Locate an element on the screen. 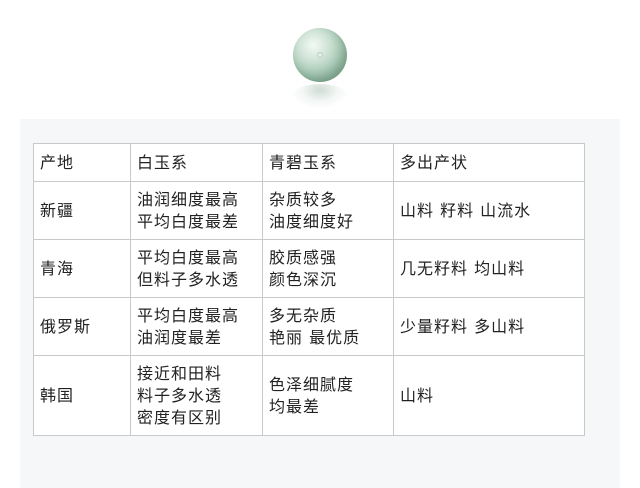  bead-hole is located at coordinates (320, 55).